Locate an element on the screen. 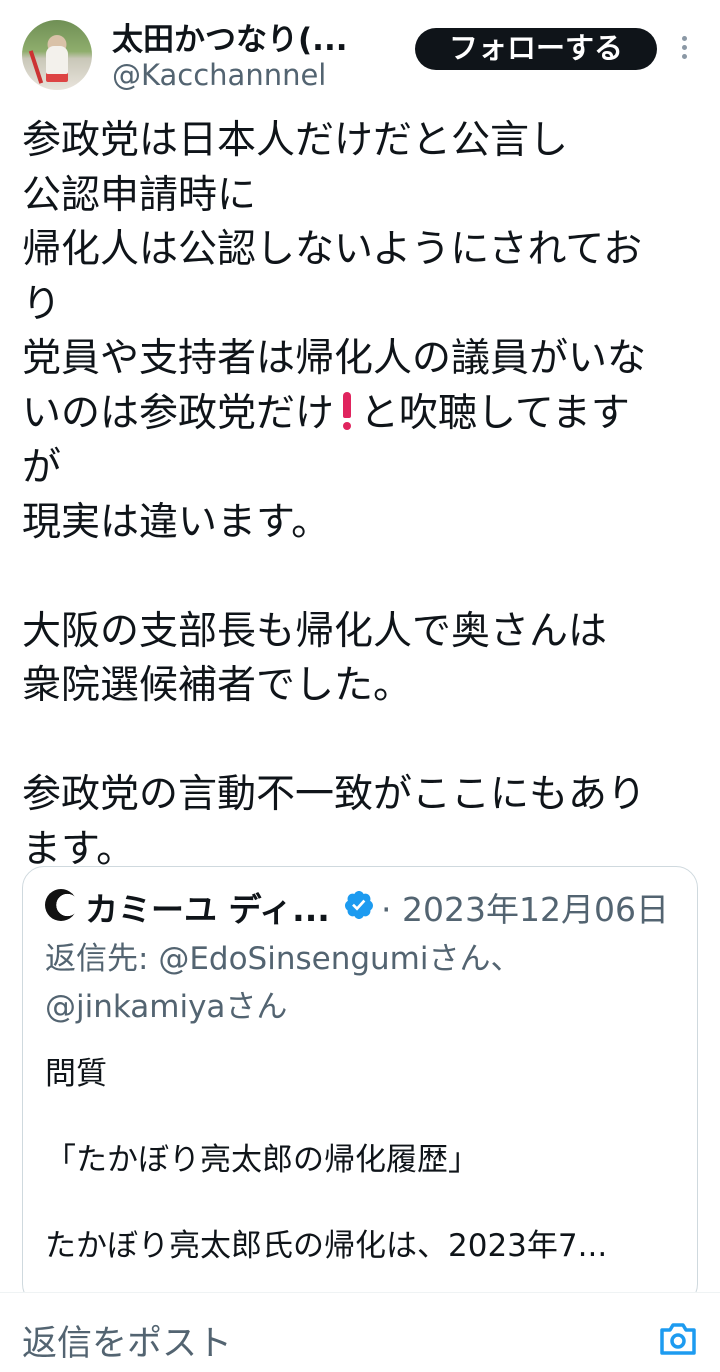  avatar-club-shape is located at coordinates (36, 67).